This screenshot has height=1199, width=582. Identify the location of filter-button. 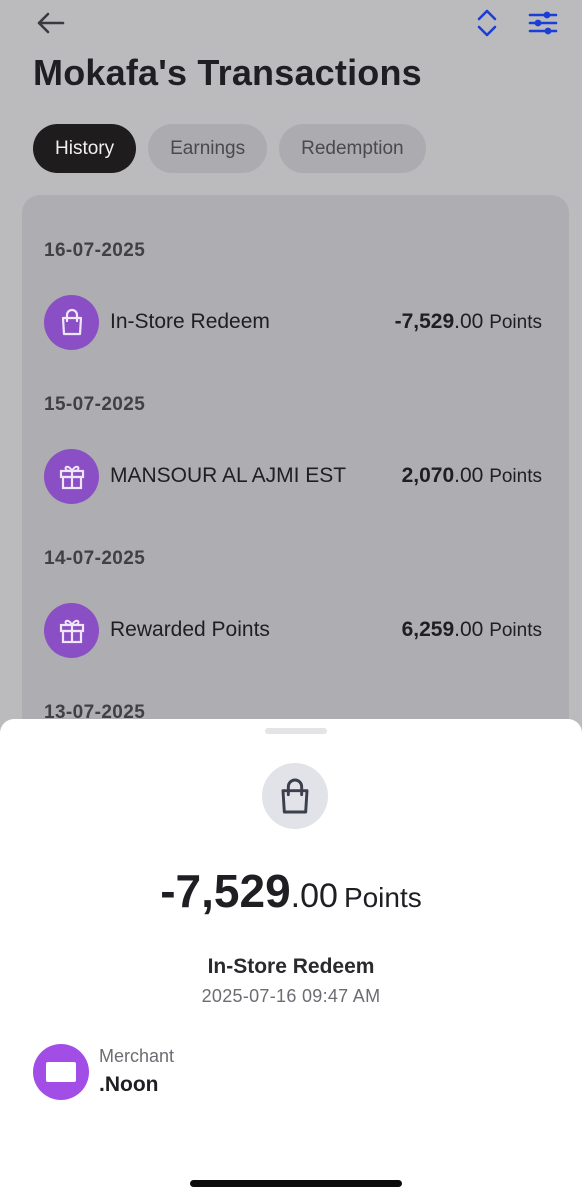
(543, 23).